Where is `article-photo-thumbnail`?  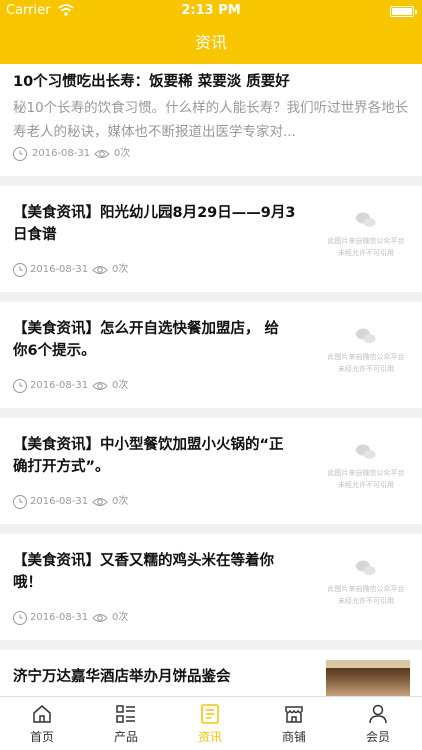 article-photo-thumbnail is located at coordinates (368, 678).